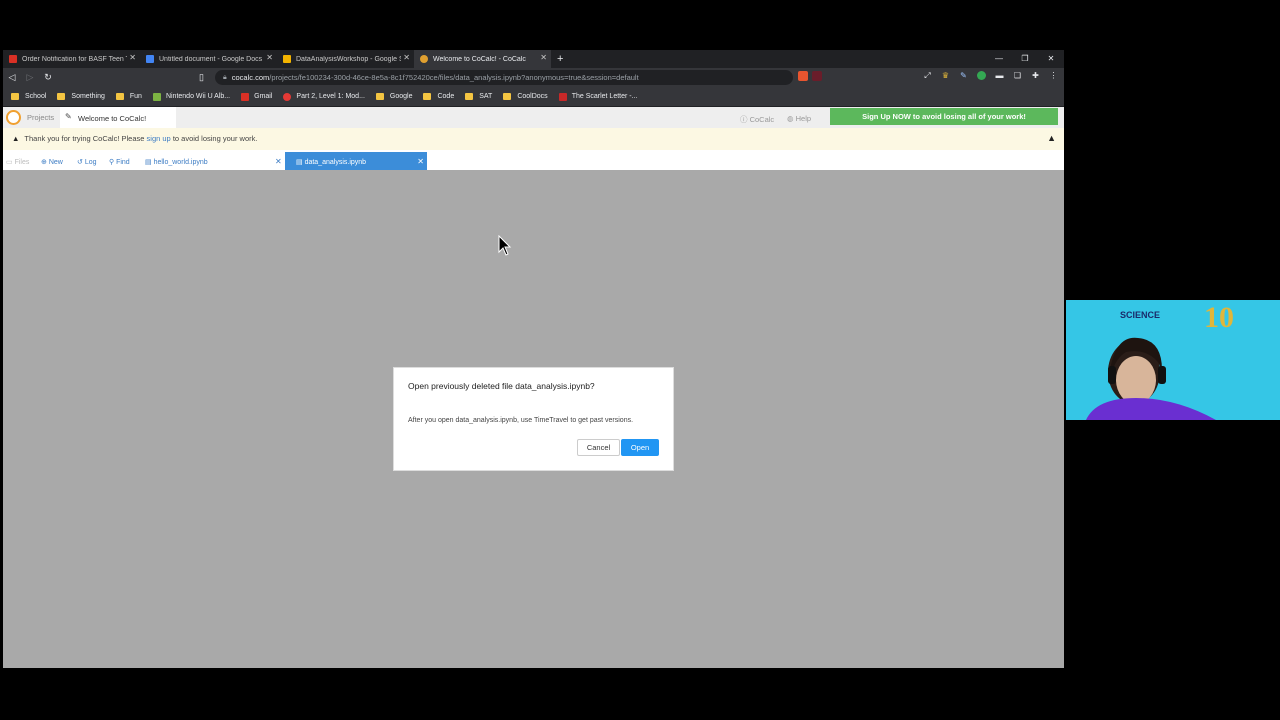  Describe the element at coordinates (981, 75) in the screenshot. I see `extension-green-icon` at that location.